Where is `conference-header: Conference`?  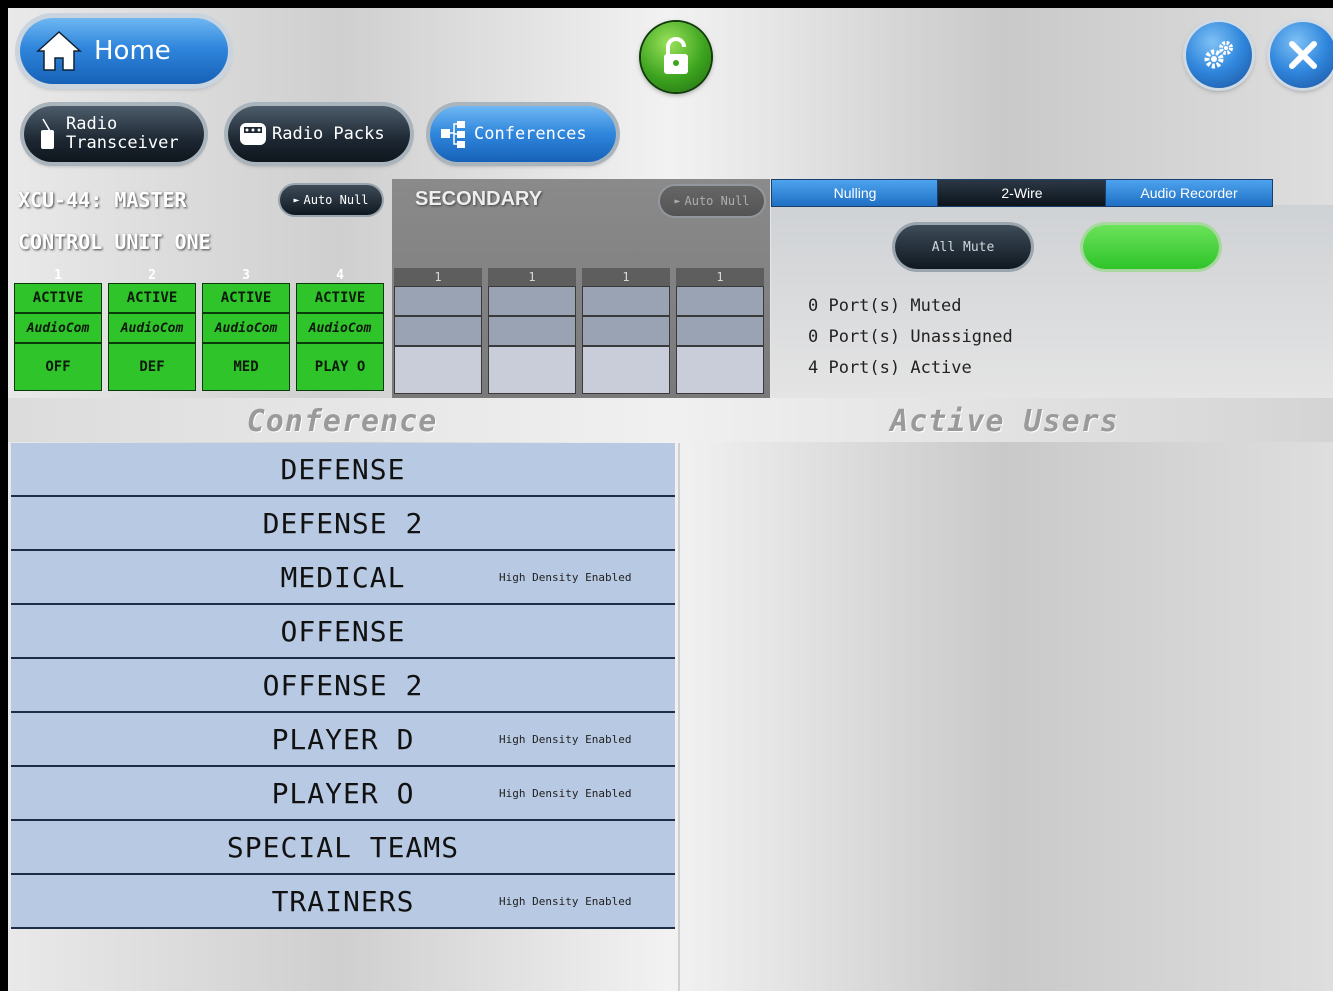
conference-header: Conference is located at coordinates (342, 421).